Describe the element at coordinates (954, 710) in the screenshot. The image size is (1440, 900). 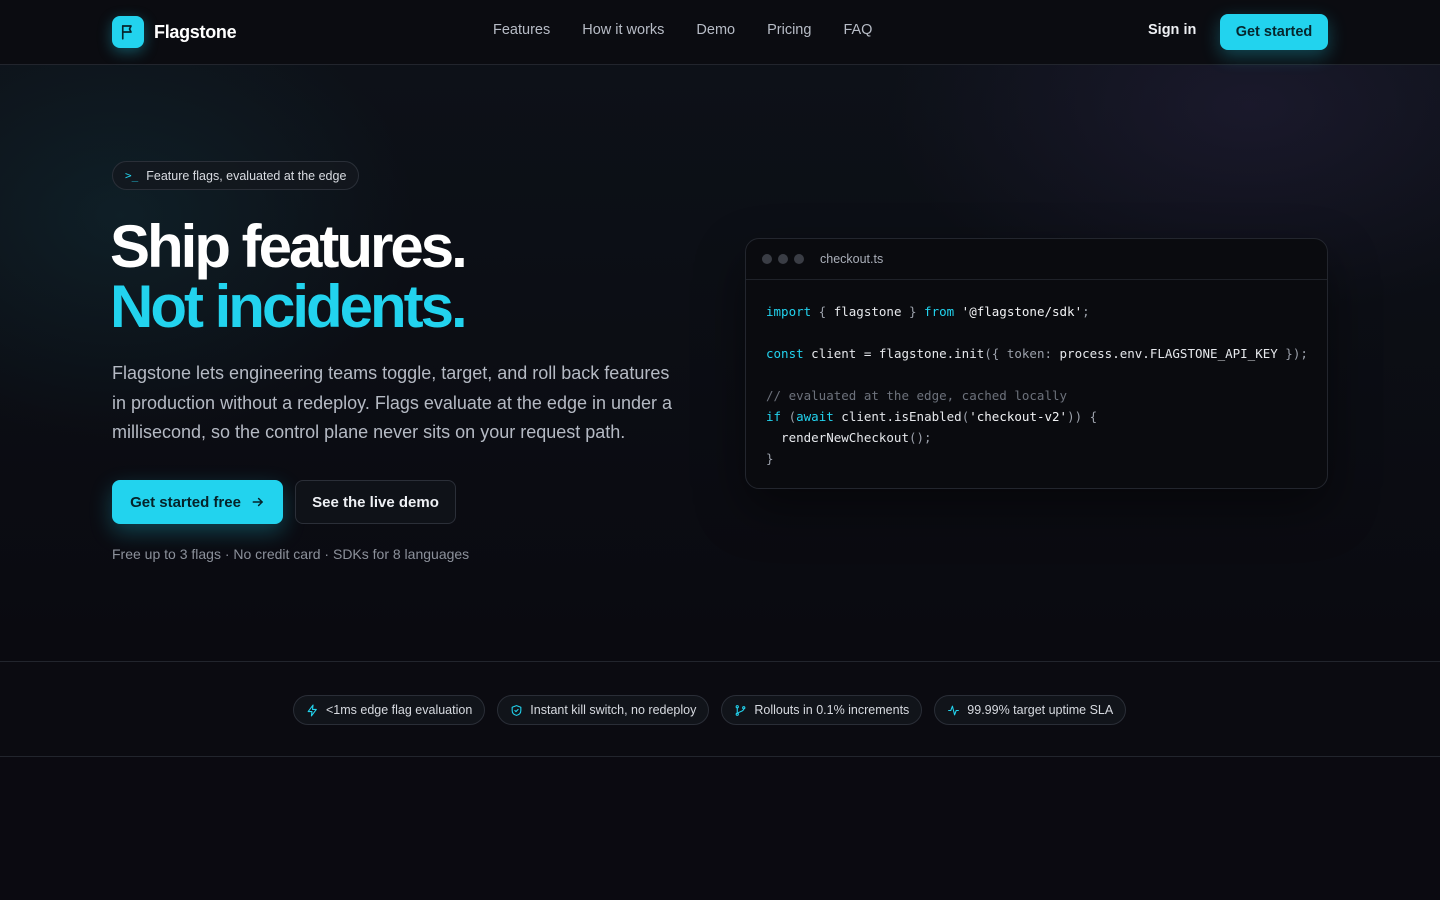
I see `activity-icon` at that location.